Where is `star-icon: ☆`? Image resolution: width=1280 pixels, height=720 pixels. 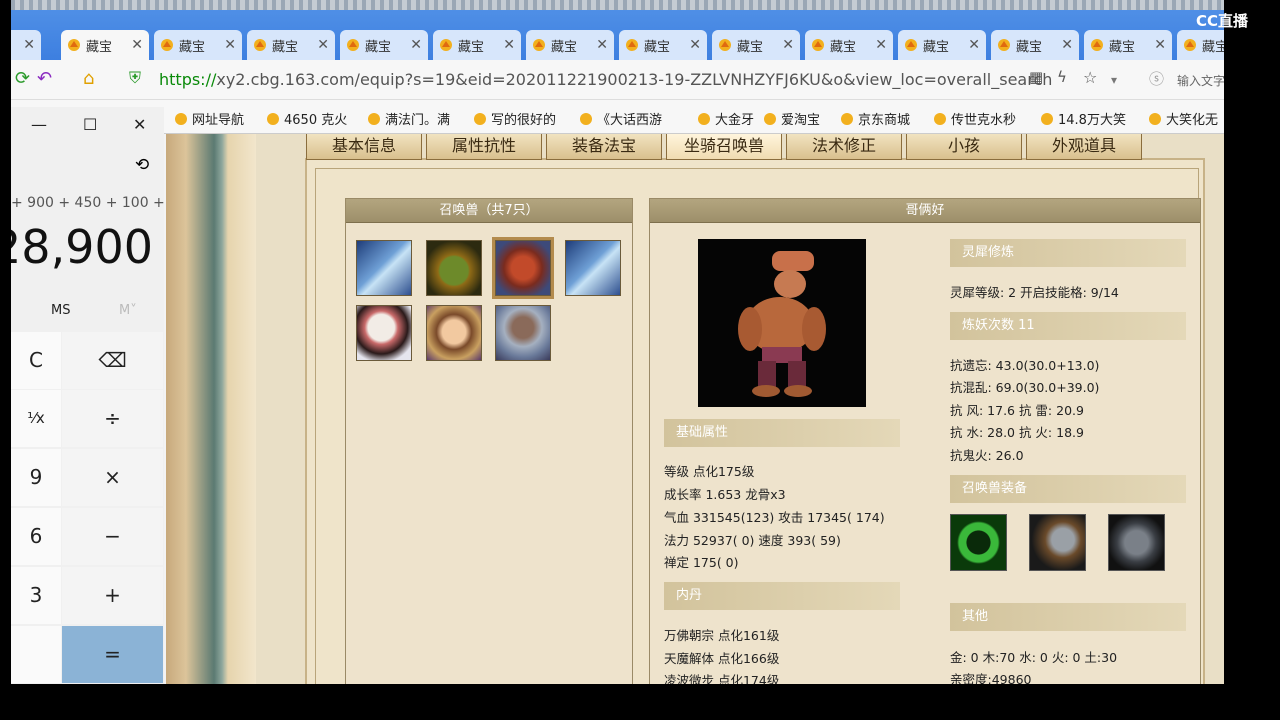
star-icon: ☆ is located at coordinates (1090, 77).